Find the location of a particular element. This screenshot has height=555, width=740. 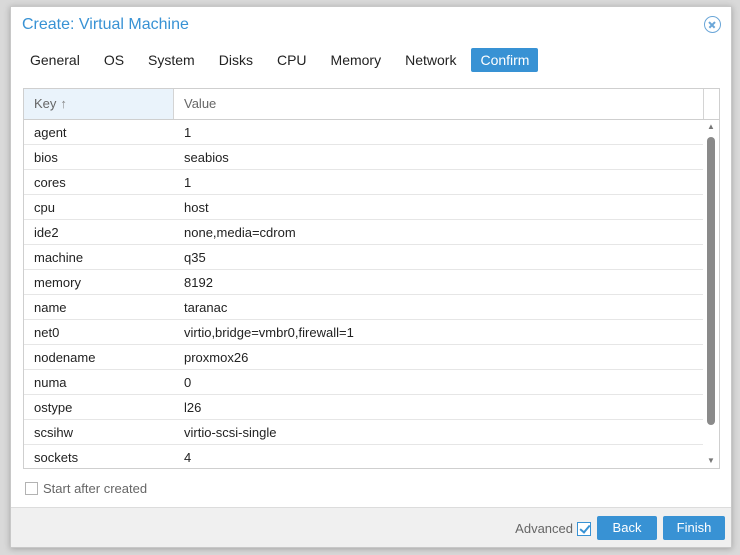

scrollbar-thumb is located at coordinates (711, 281).